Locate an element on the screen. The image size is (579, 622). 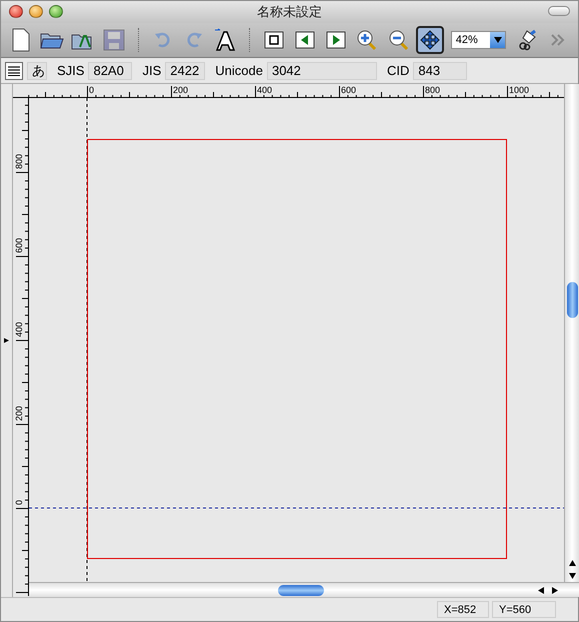
vertical-scrollbar is located at coordinates (571, 333).